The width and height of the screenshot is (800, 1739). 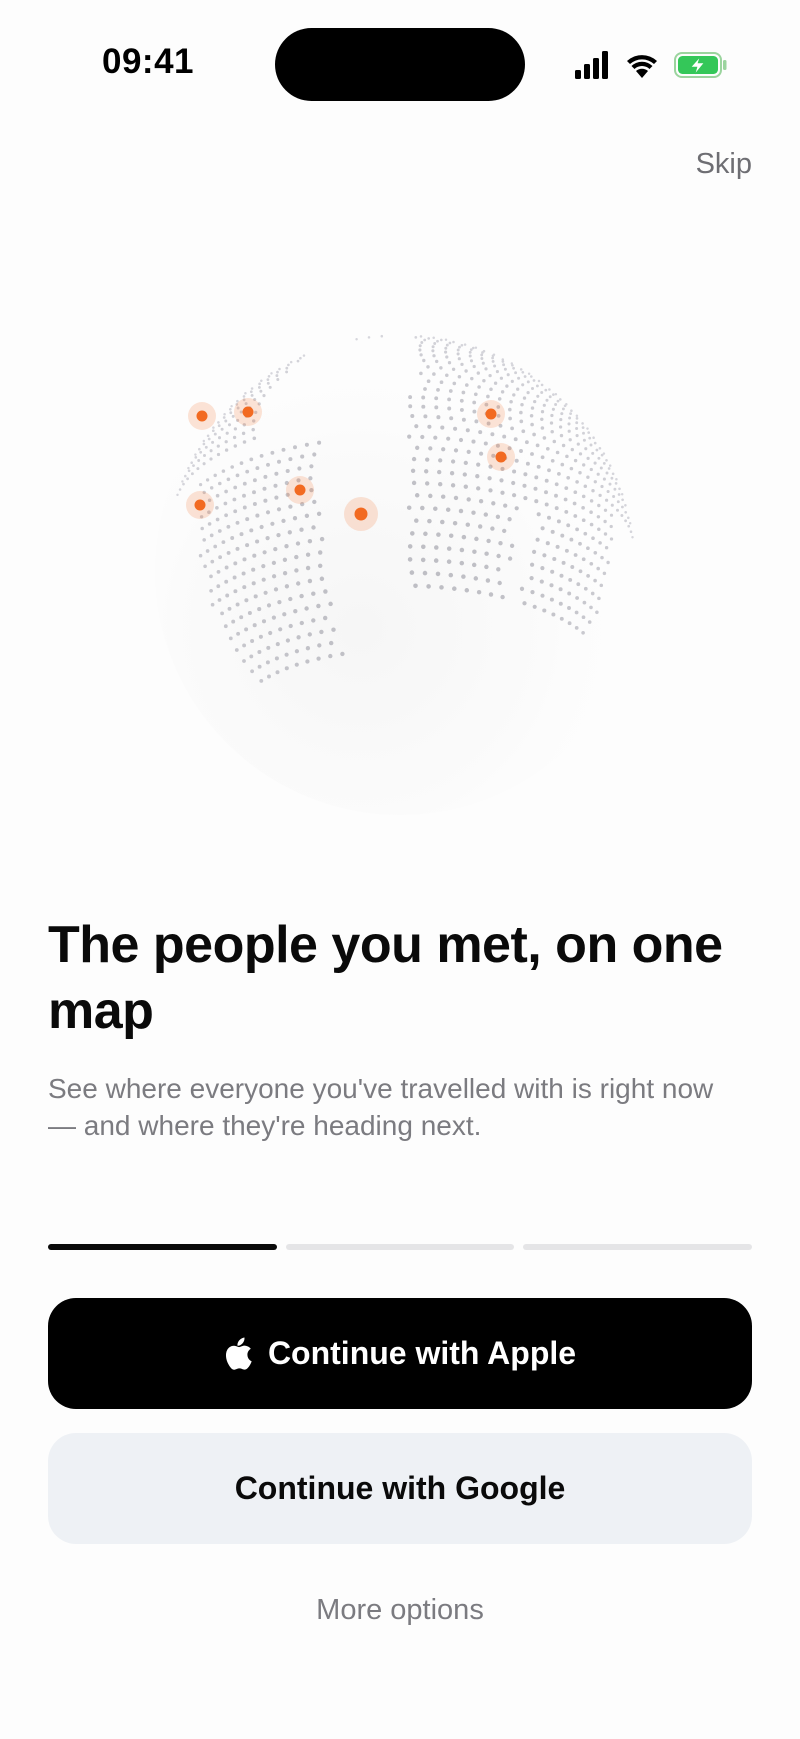 What do you see at coordinates (400, 1610) in the screenshot?
I see `more-options-link: More options` at bounding box center [400, 1610].